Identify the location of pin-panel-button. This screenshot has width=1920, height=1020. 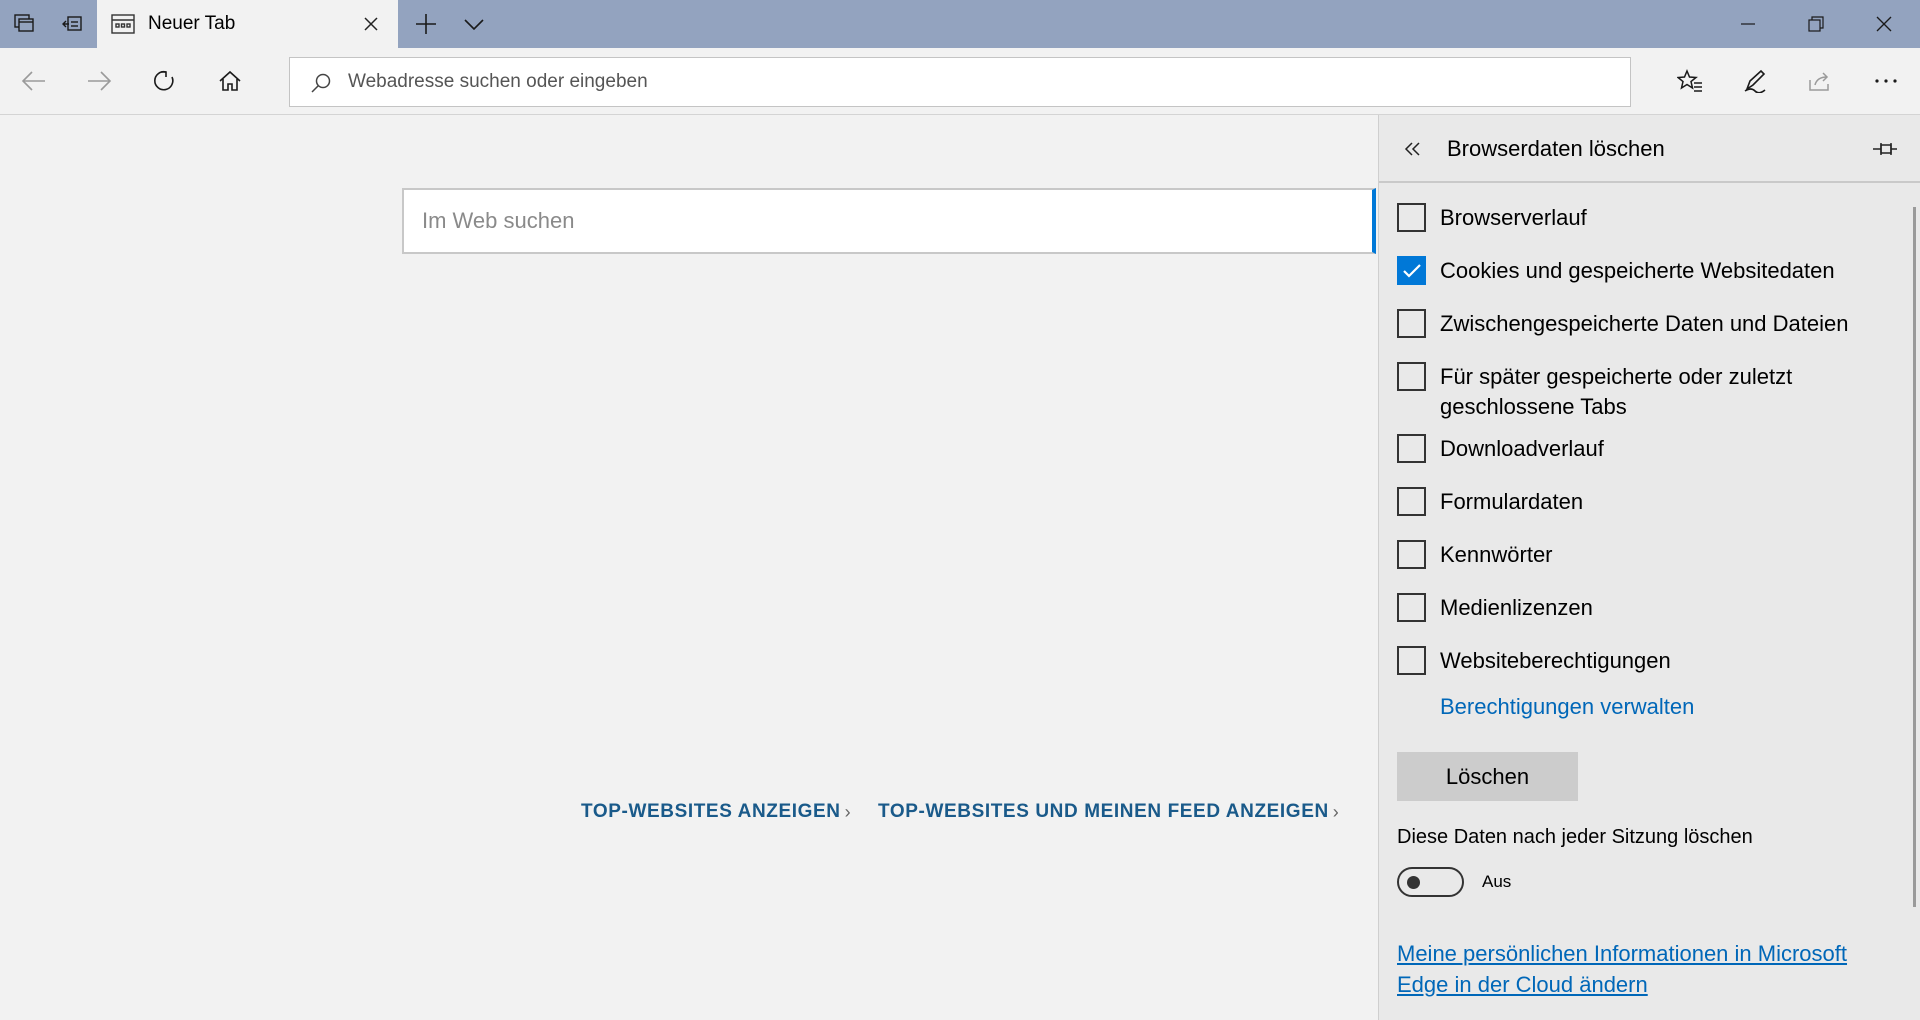
(1885, 149).